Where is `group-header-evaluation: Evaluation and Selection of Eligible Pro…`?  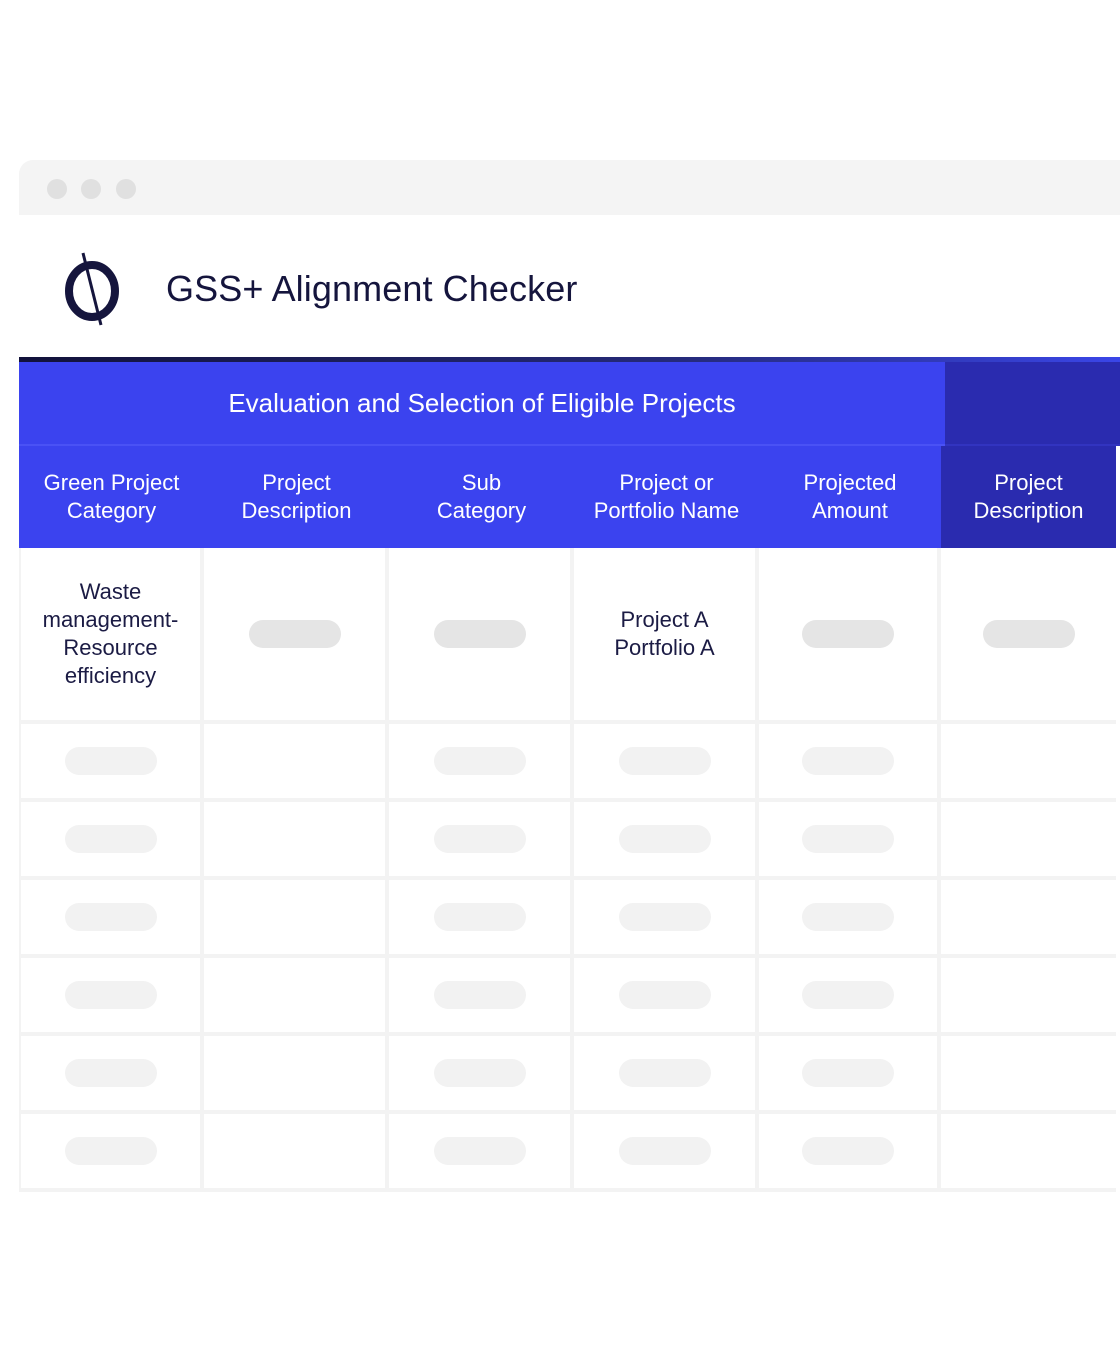 group-header-evaluation: Evaluation and Selection of Eligible Pro… is located at coordinates (482, 404).